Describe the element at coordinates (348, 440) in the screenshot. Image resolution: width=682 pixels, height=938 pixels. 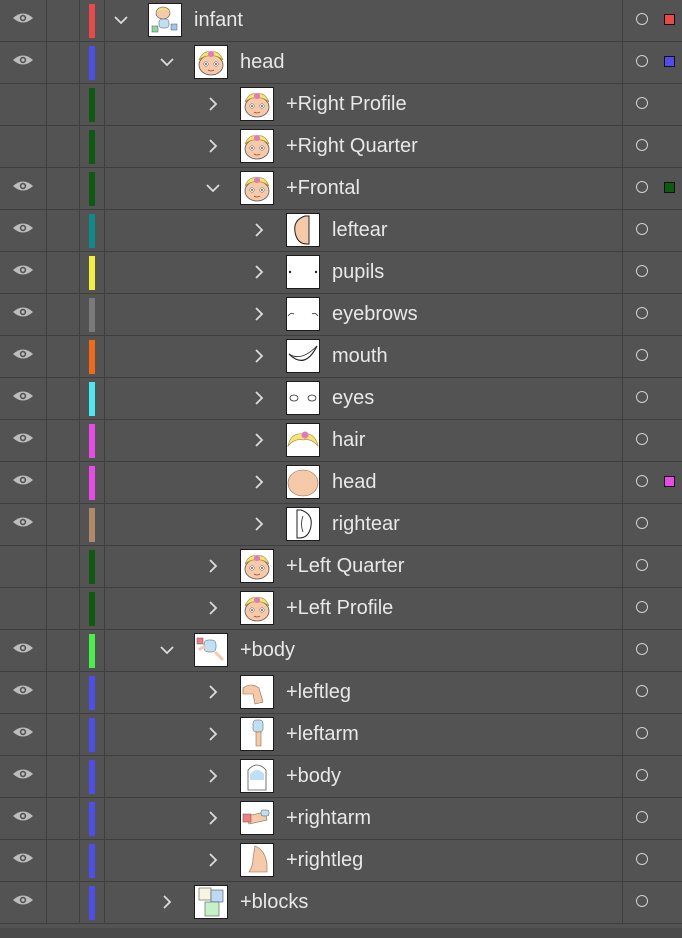
I see `layer-name: hair` at that location.